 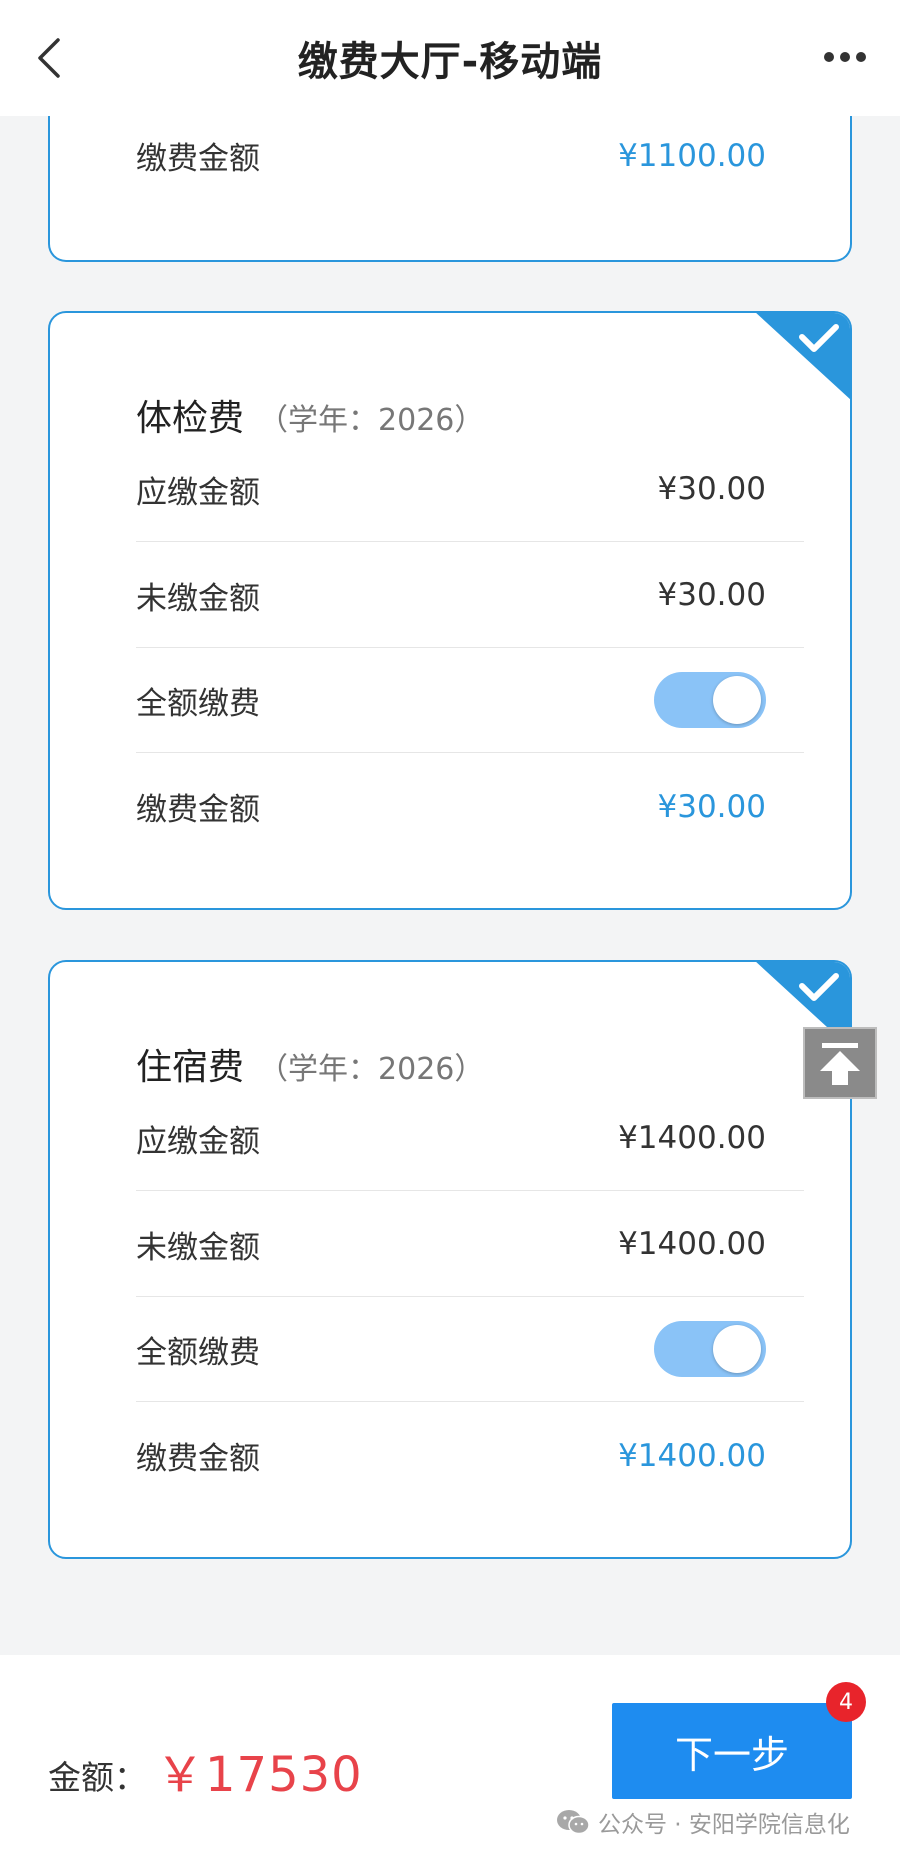 I want to click on back-to-top-button, so click(x=840, y=1063).